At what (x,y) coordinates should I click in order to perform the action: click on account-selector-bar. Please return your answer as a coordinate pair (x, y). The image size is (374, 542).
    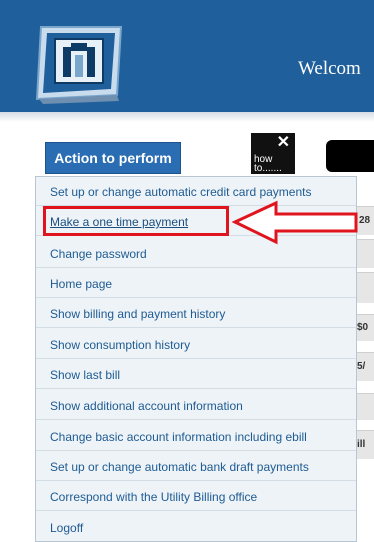
    Looking at the image, I should click on (350, 156).